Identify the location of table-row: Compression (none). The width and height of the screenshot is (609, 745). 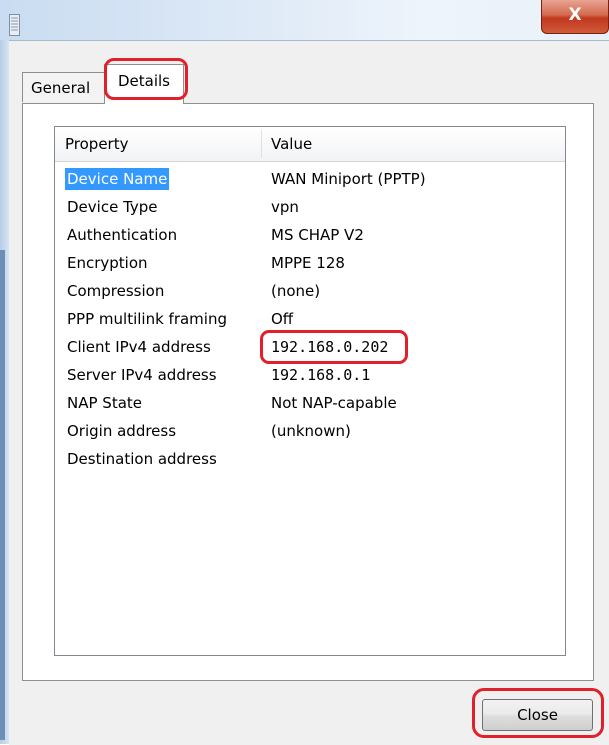
(304, 293).